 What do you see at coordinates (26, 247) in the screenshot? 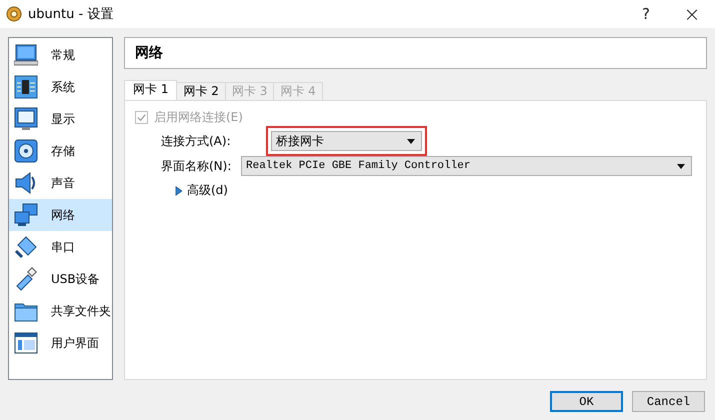
I see `connector-icon` at bounding box center [26, 247].